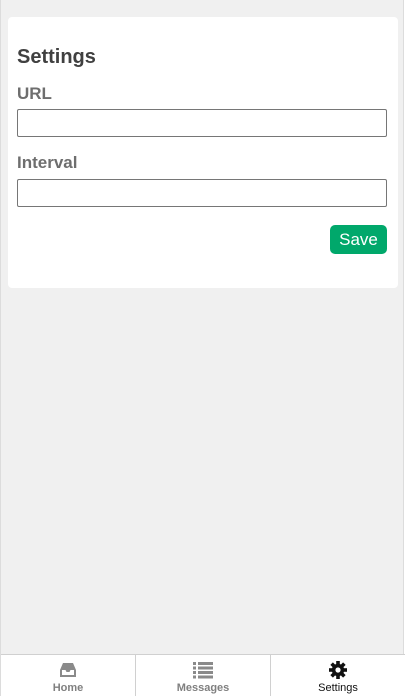 This screenshot has height=696, width=408. What do you see at coordinates (56, 57) in the screenshot?
I see `settings-title: Settings` at bounding box center [56, 57].